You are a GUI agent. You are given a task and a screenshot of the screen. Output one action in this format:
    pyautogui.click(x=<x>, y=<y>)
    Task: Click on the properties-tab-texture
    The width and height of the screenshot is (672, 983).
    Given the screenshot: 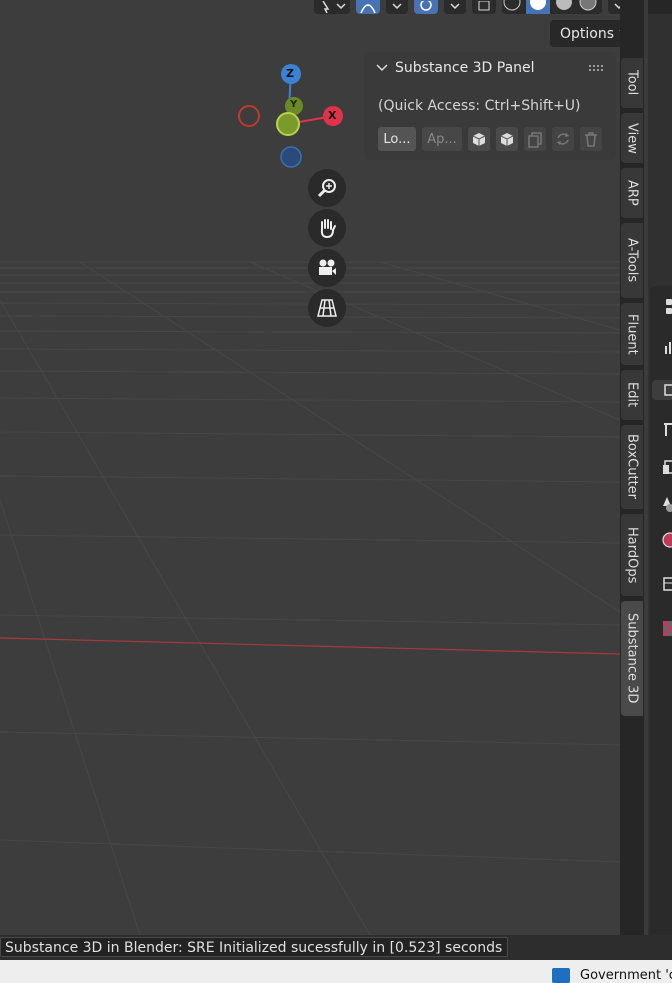 What is the action you would take?
    pyautogui.click(x=662, y=584)
    